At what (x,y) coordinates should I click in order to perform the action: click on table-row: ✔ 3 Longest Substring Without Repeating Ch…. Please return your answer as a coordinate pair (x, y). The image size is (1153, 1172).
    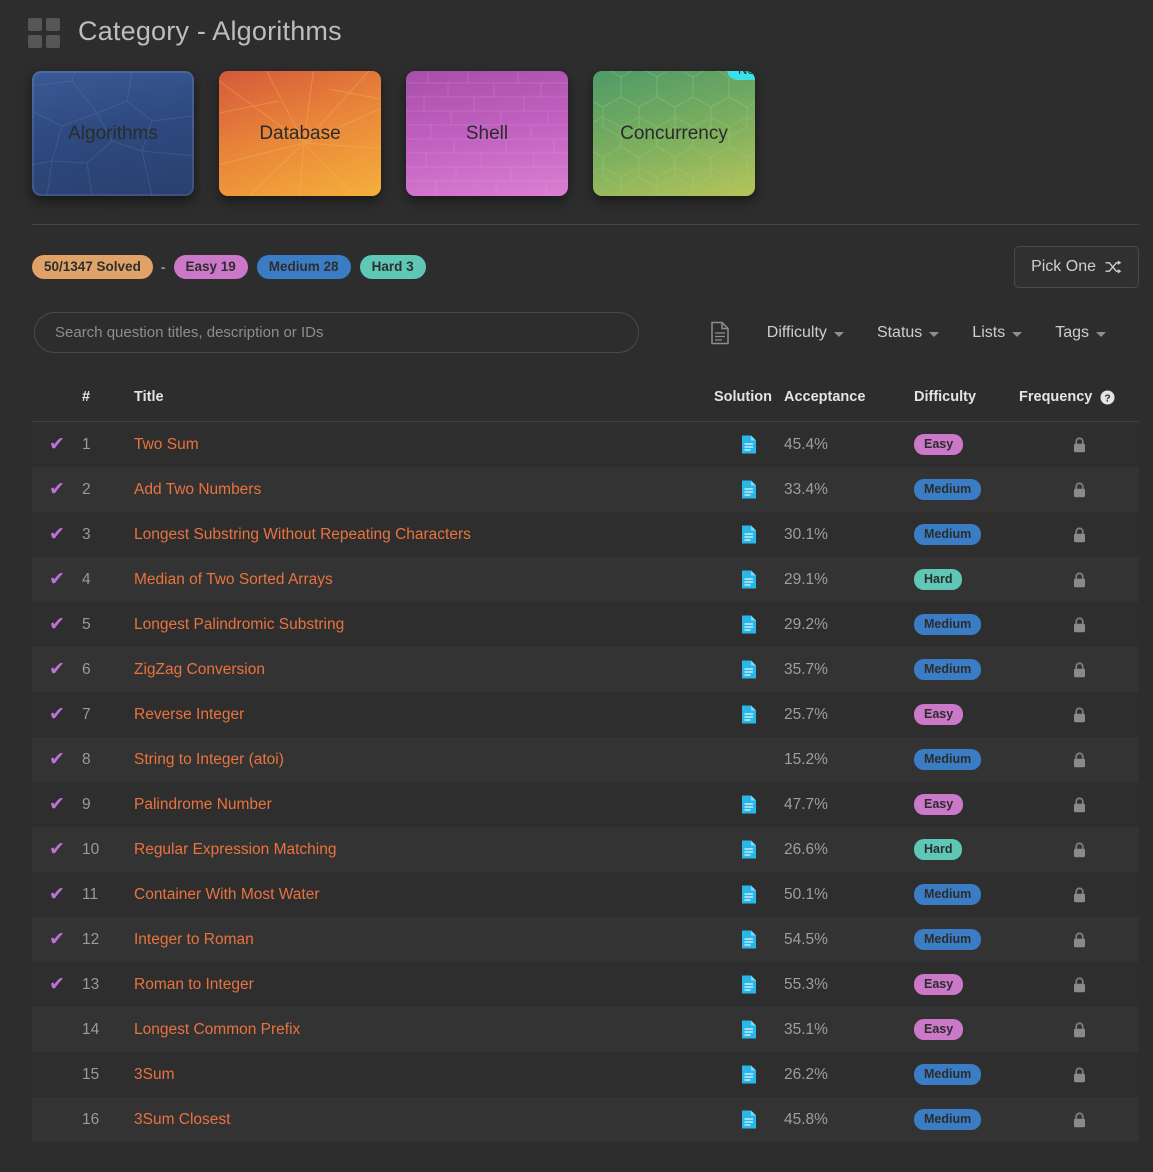
    Looking at the image, I should click on (585, 534).